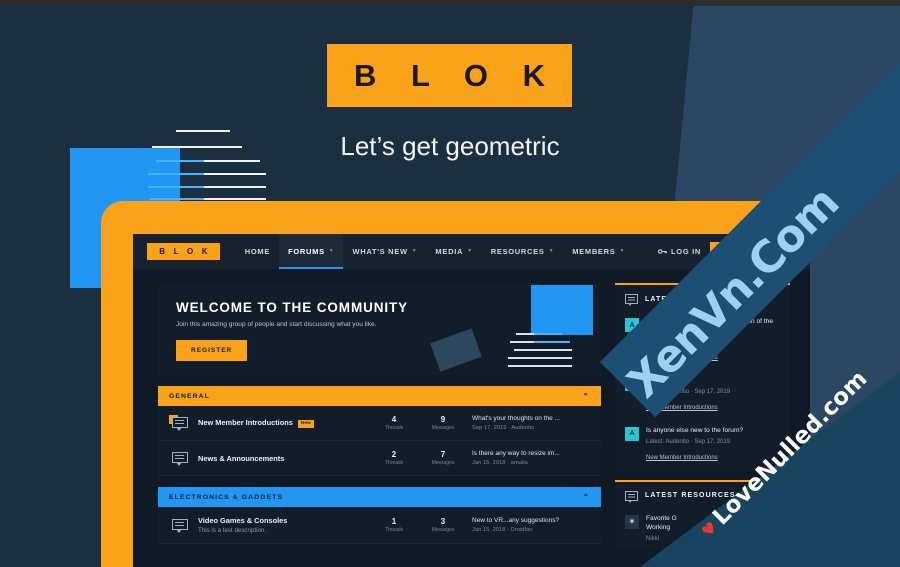 This screenshot has width=900, height=567. What do you see at coordinates (722, 251) in the screenshot?
I see `id-card-icon` at bounding box center [722, 251].